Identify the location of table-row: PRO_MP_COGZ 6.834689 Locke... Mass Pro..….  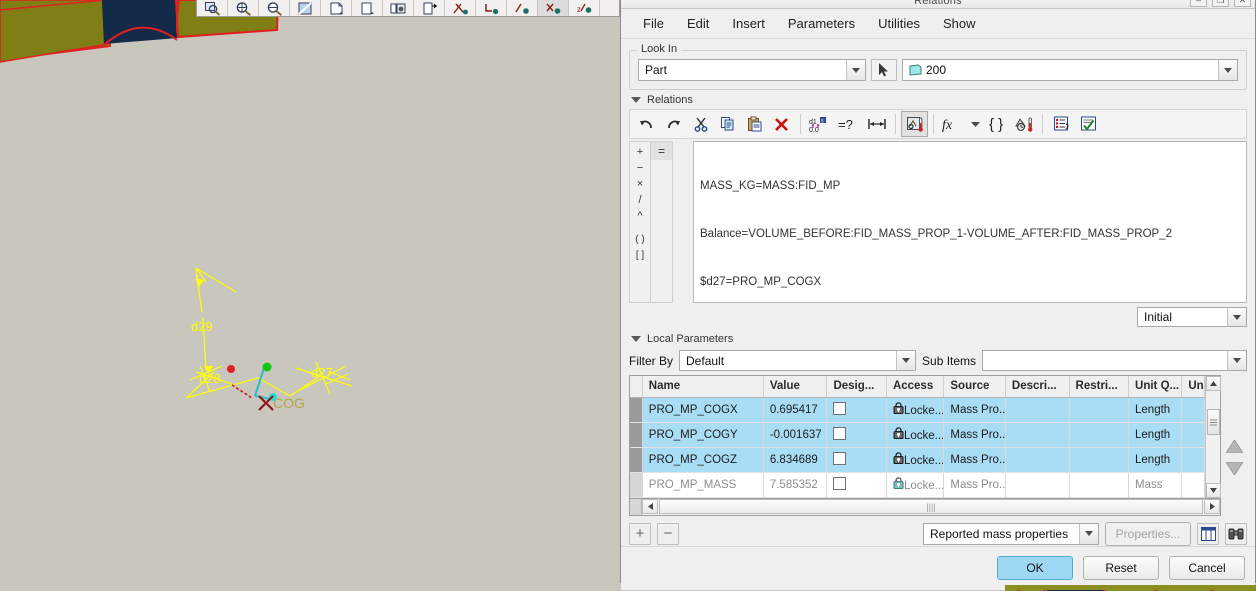
(917, 460).